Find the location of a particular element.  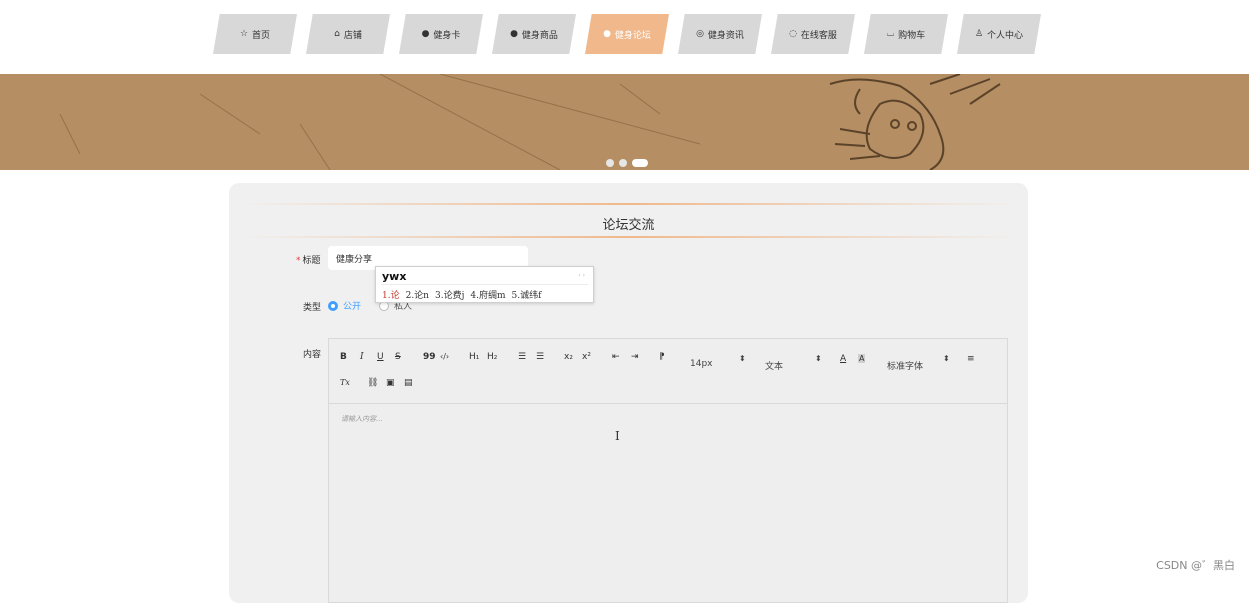

carousel-dots is located at coordinates (627, 163).